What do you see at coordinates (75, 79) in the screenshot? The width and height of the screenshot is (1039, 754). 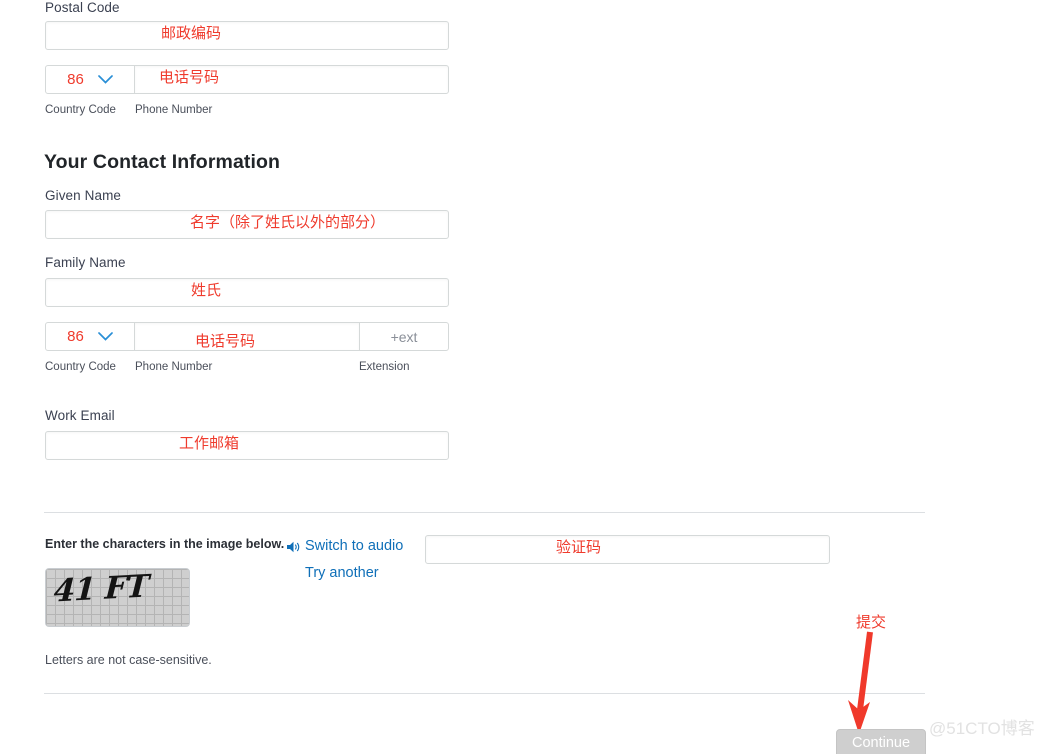 I see `country-code-value-top: 86` at bounding box center [75, 79].